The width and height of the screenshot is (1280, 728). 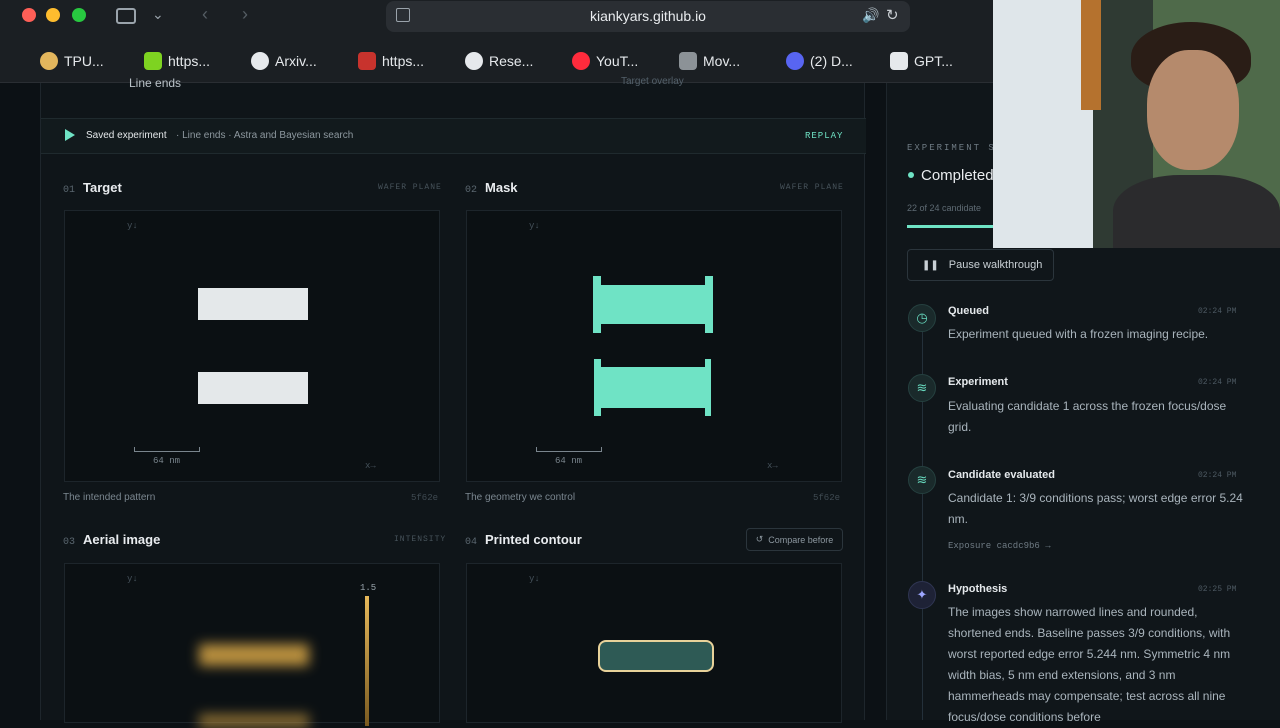 What do you see at coordinates (978, 589) in the screenshot?
I see `event-title: Hypothesis` at bounding box center [978, 589].